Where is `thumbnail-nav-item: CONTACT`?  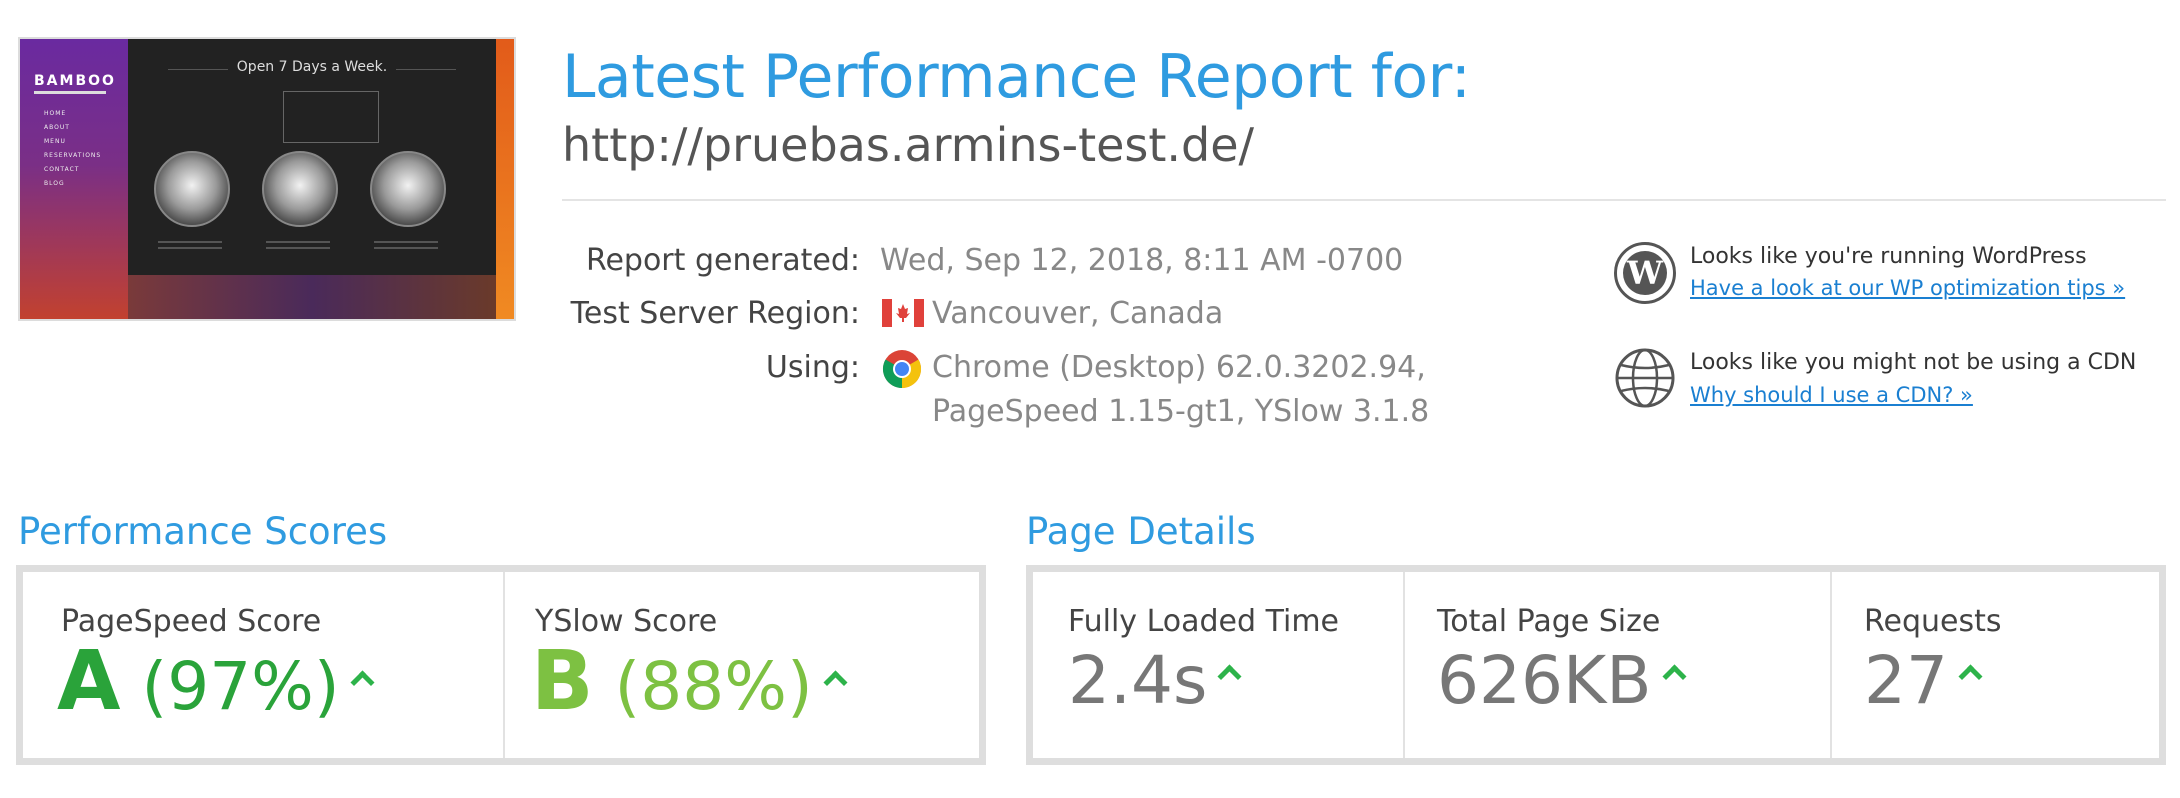
thumbnail-nav-item: CONTACT is located at coordinates (62, 169).